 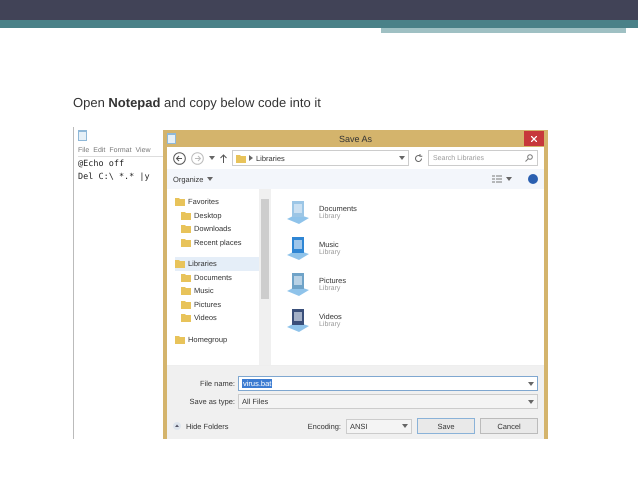 What do you see at coordinates (529, 158) in the screenshot?
I see `search-icon` at bounding box center [529, 158].